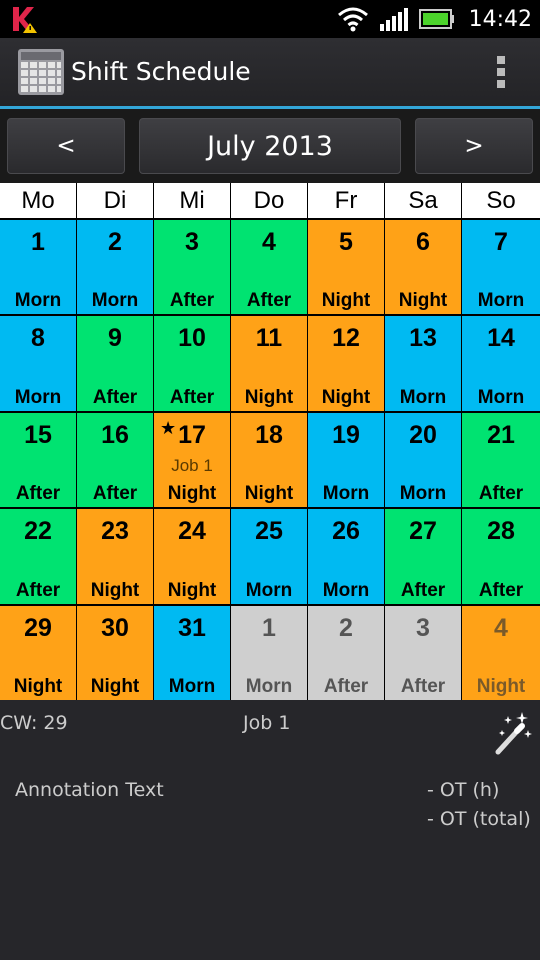 The width and height of the screenshot is (540, 960). I want to click on calendar-day-cell: 5 Night, so click(346, 267).